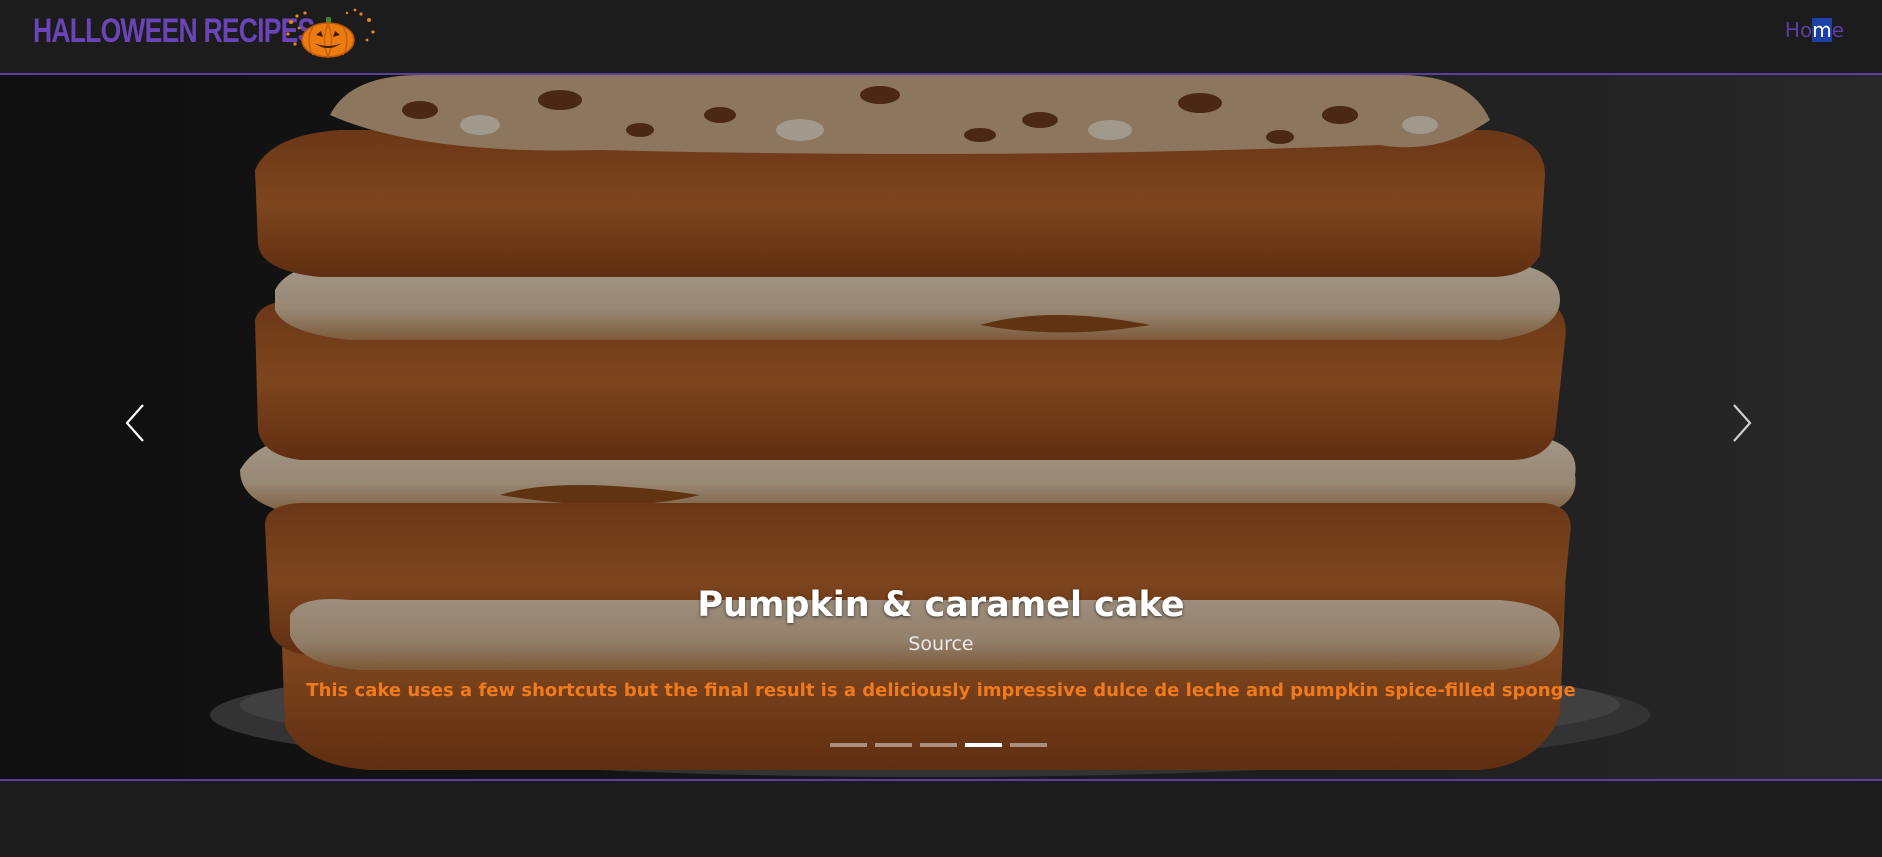  What do you see at coordinates (1822, 30) in the screenshot?
I see `nav-home-selected: m` at bounding box center [1822, 30].